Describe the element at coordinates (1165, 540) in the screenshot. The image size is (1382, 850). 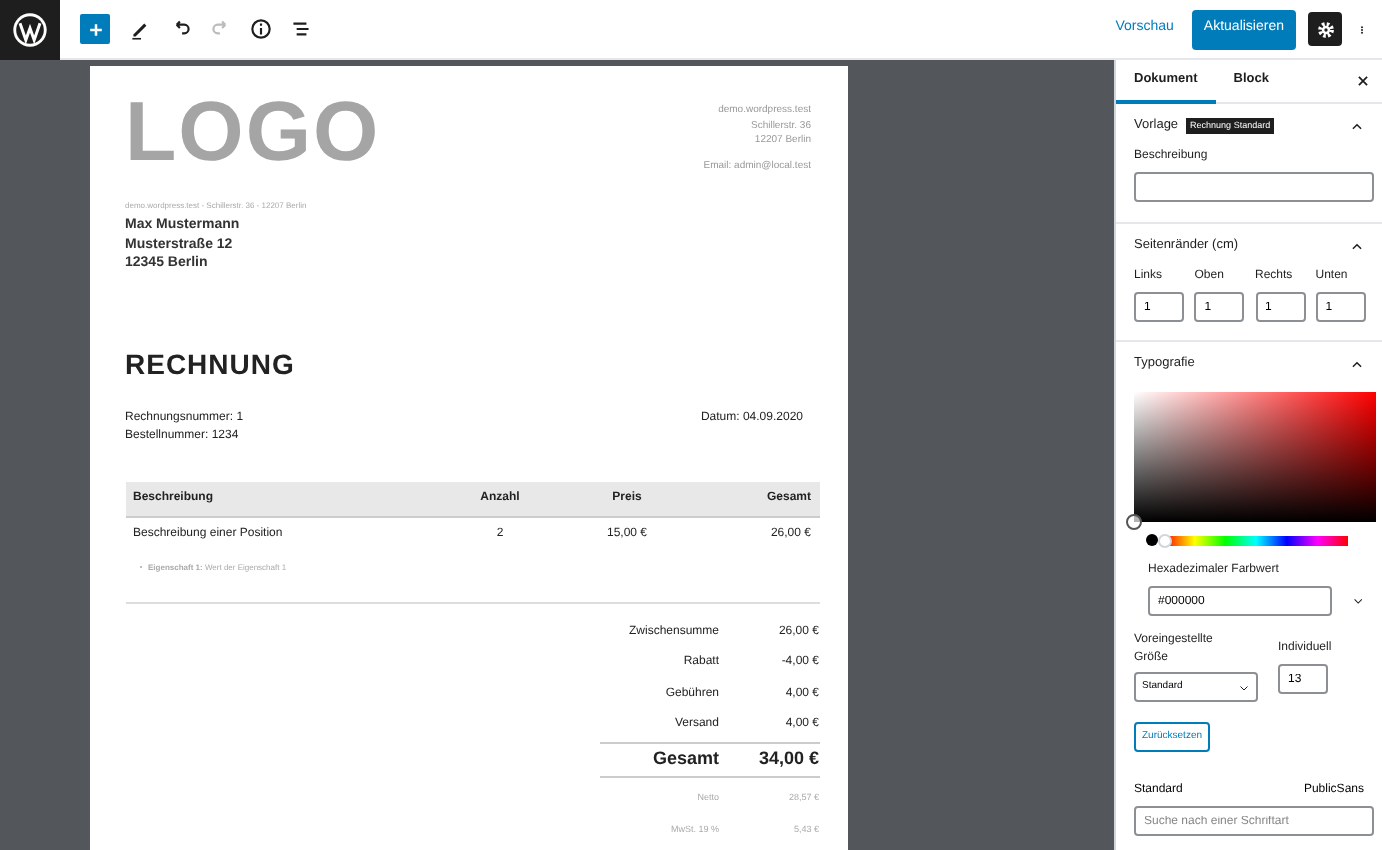
I see `slider-thumb` at that location.